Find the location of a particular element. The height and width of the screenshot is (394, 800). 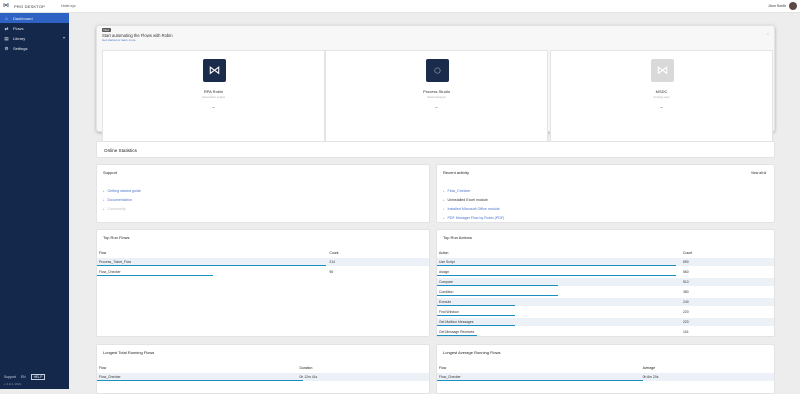

row-name: Condition is located at coordinates (446, 292).